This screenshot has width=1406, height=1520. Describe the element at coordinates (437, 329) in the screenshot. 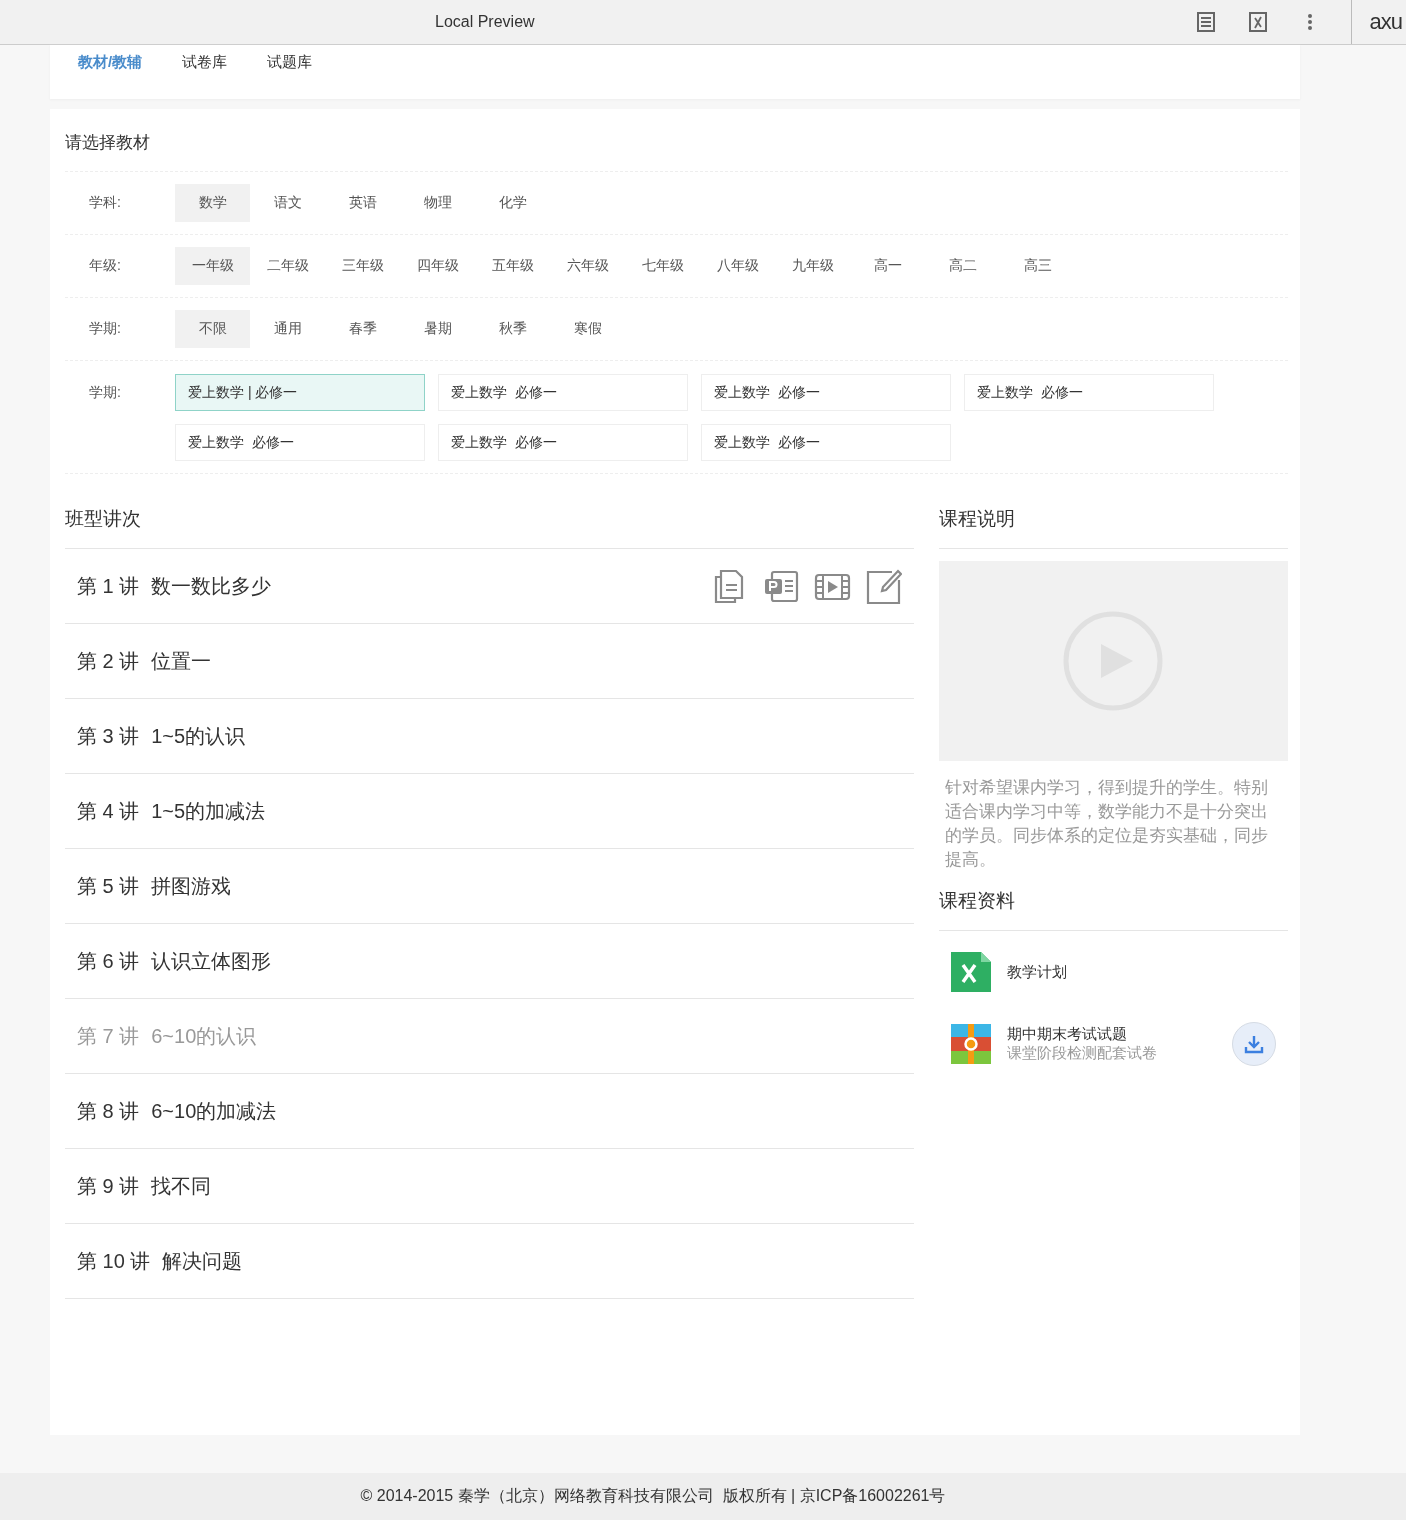

I see `filter-option: 暑期` at that location.